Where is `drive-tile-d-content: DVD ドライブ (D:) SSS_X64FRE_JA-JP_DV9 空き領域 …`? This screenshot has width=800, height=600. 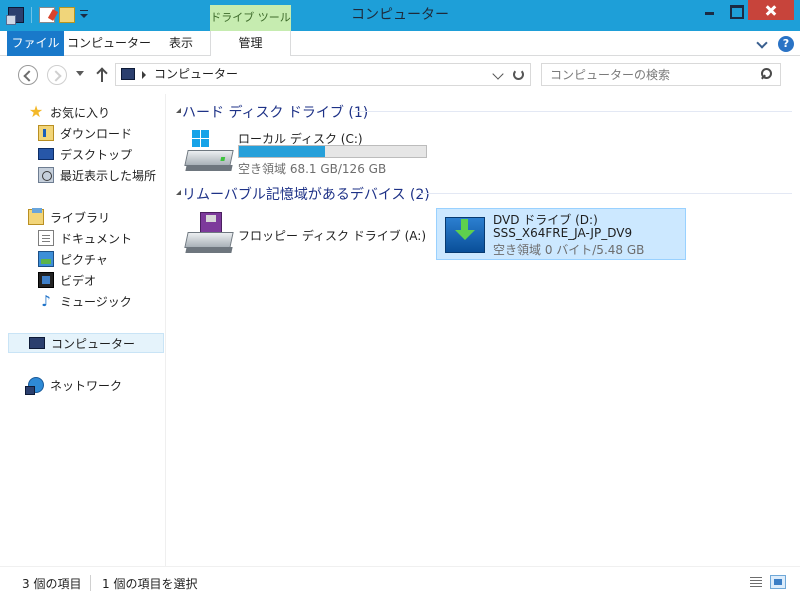
drive-tile-d-content: DVD ドライブ (D:) SSS_X64FRE_JA-JP_DV9 空き領域 … is located at coordinates (561, 235).